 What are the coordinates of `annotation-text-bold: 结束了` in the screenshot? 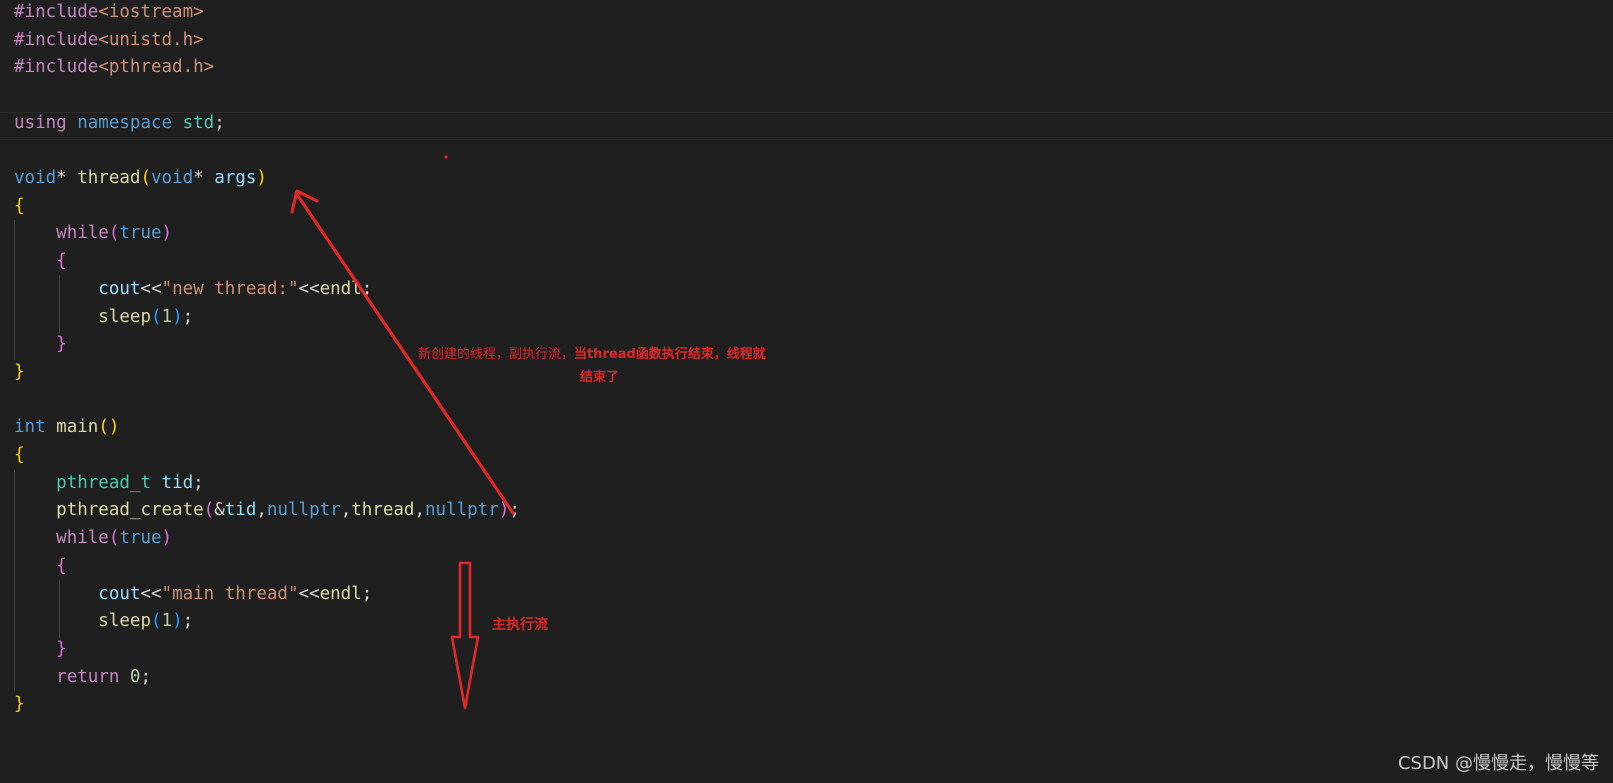 It's located at (600, 377).